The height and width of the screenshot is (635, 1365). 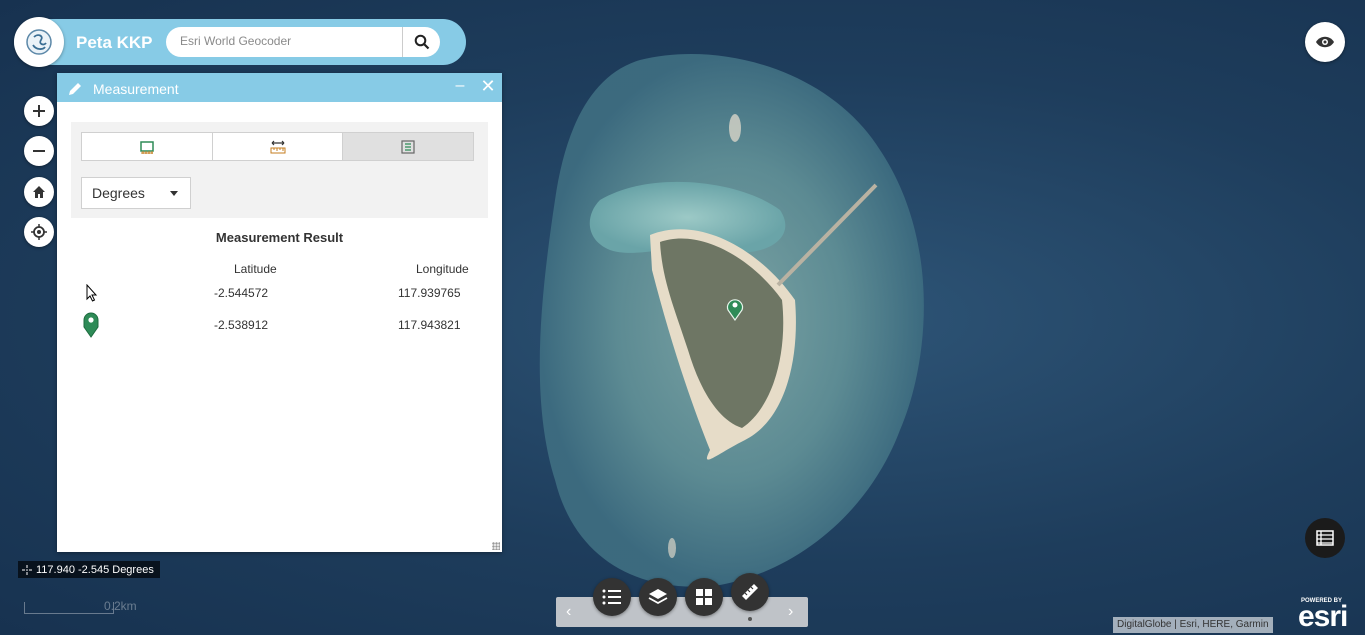 What do you see at coordinates (95, 569) in the screenshot?
I see `coordinate-text: 117.940 -2.545 Degrees` at bounding box center [95, 569].